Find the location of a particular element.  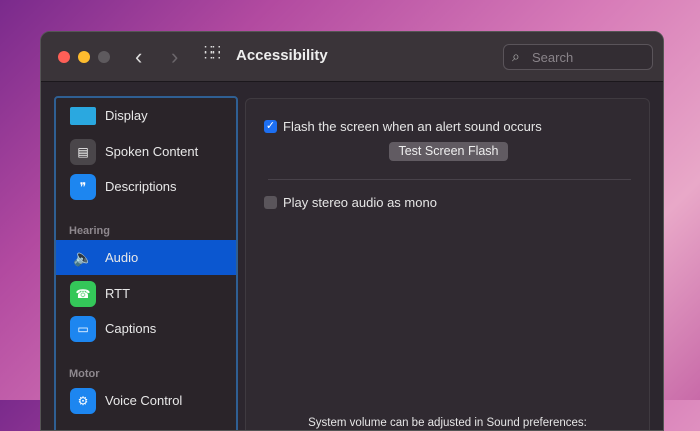

divider is located at coordinates (449, 179).